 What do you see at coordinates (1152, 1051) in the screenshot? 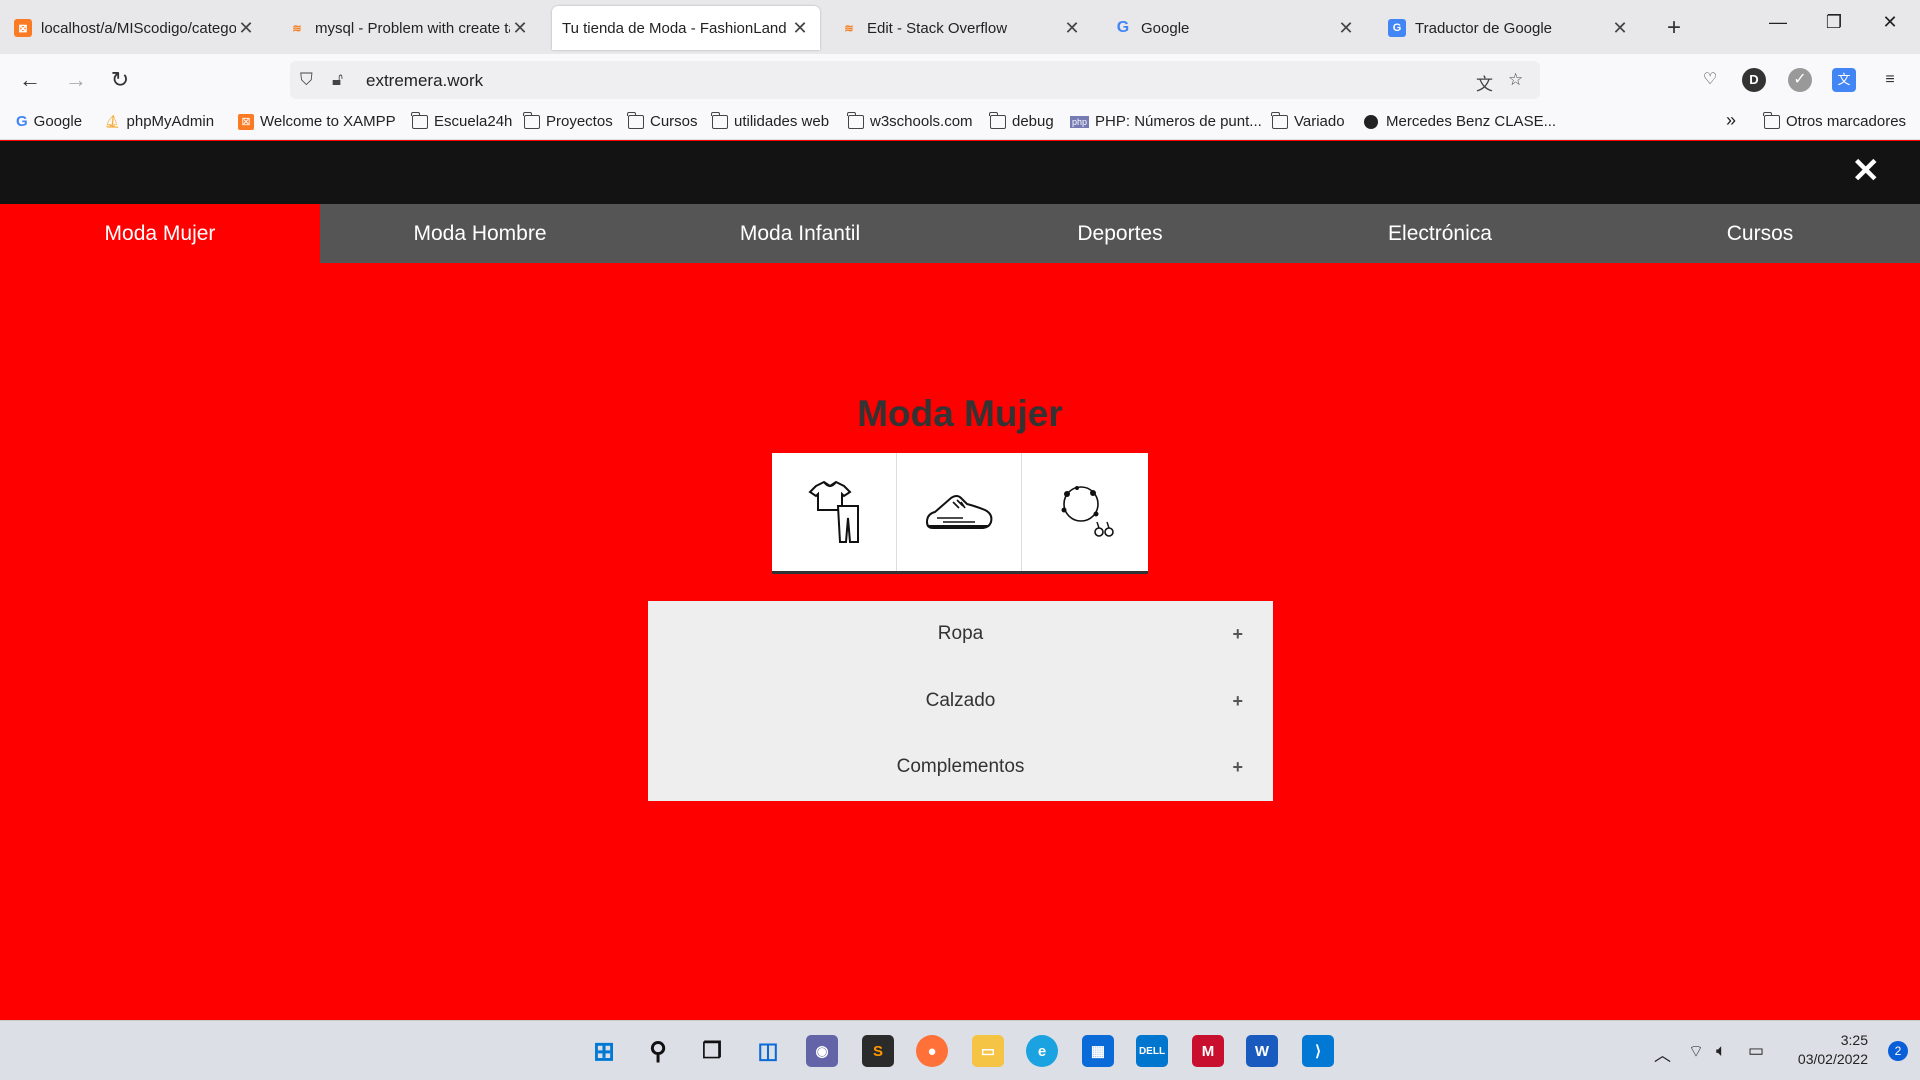
I see `dell-icon: DELL` at bounding box center [1152, 1051].